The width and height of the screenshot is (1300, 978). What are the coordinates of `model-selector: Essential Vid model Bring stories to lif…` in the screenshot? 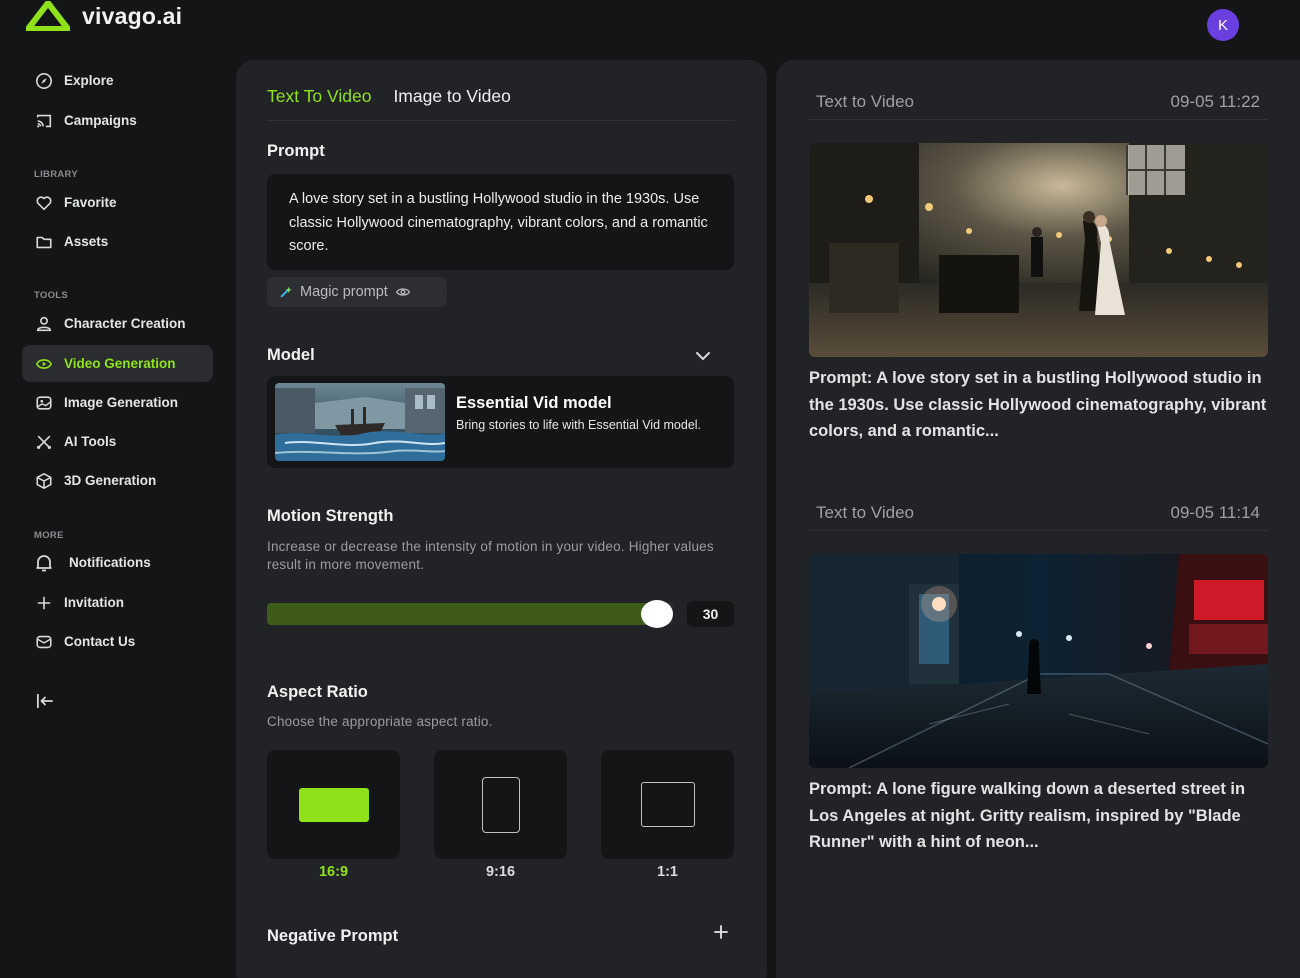 It's located at (500, 422).